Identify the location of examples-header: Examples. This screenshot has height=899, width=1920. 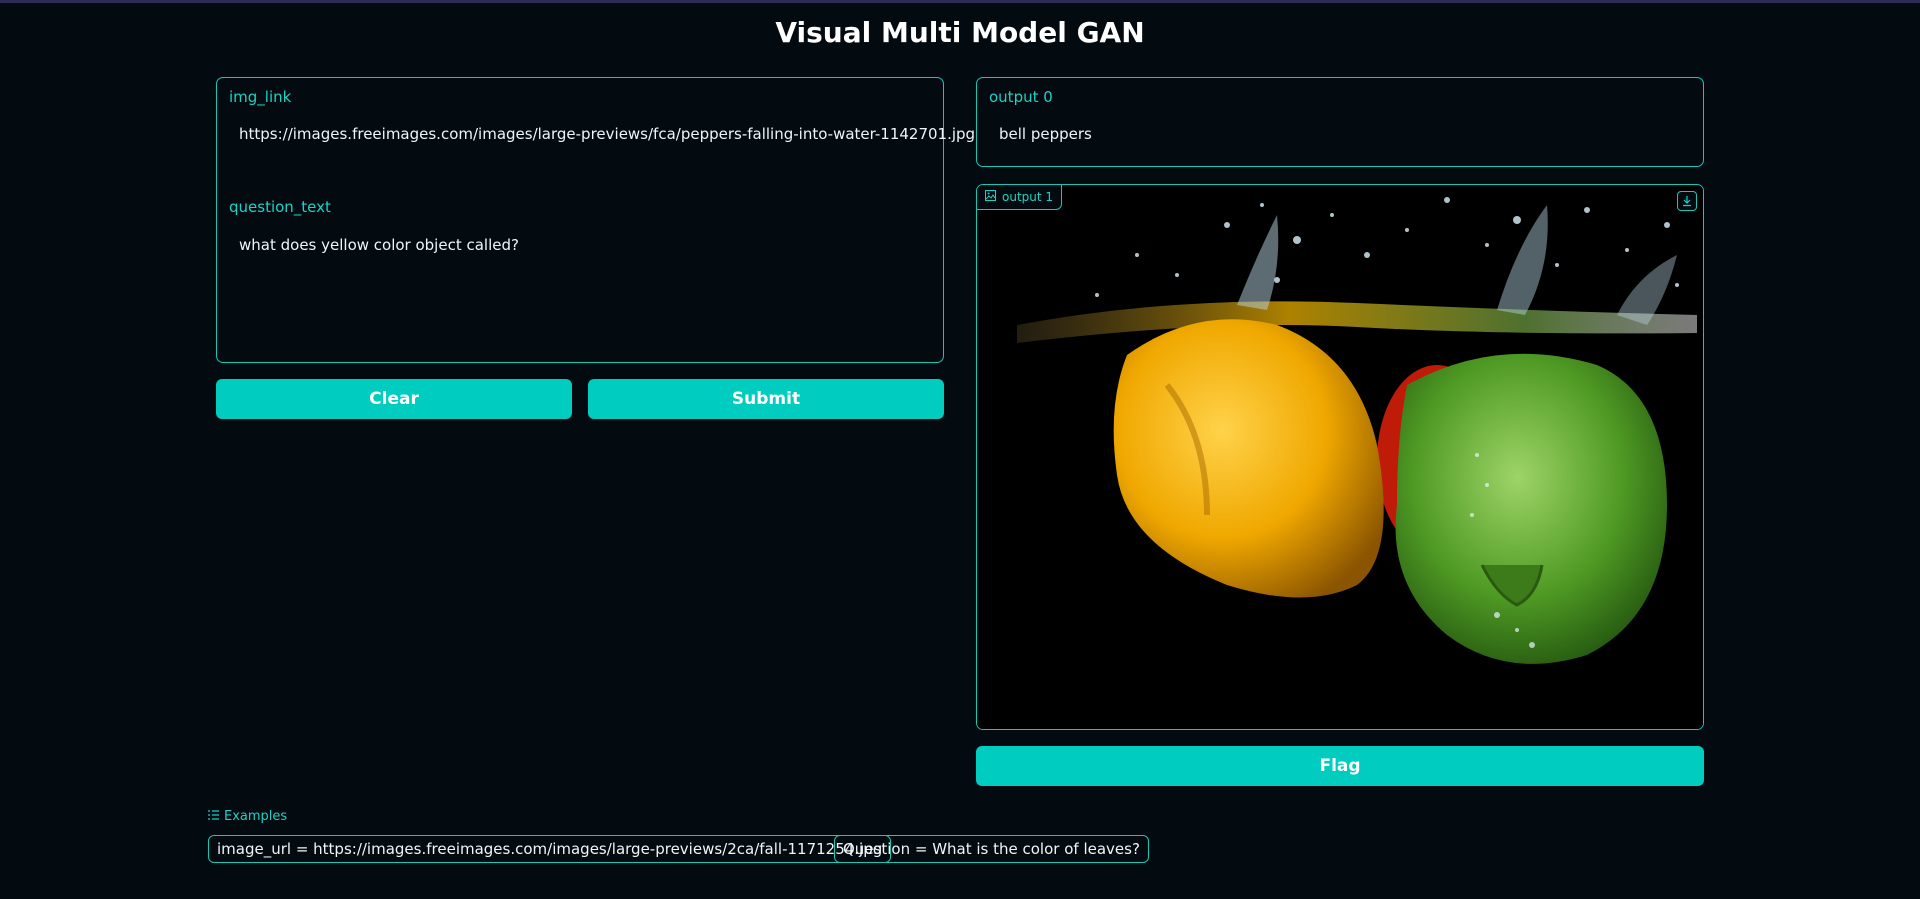
(247, 816).